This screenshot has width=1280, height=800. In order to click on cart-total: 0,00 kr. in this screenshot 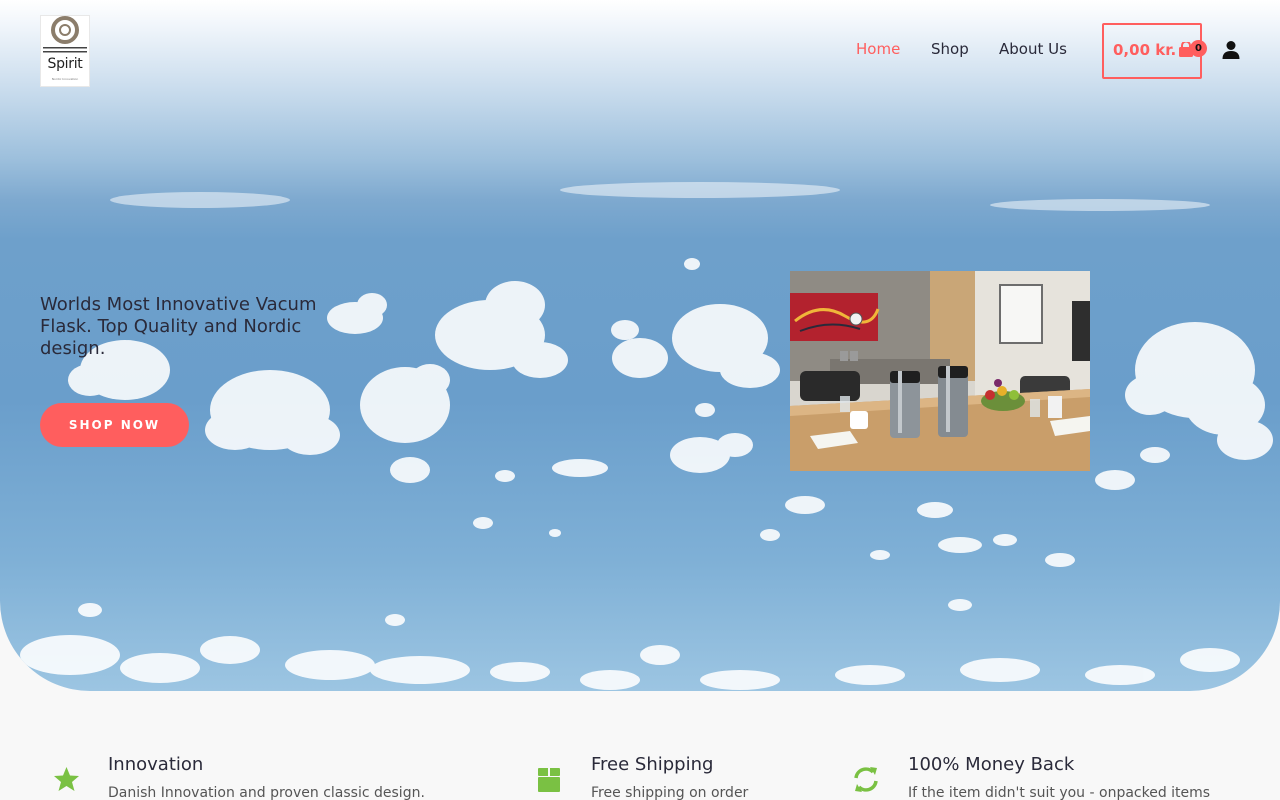, I will do `click(1145, 50)`.